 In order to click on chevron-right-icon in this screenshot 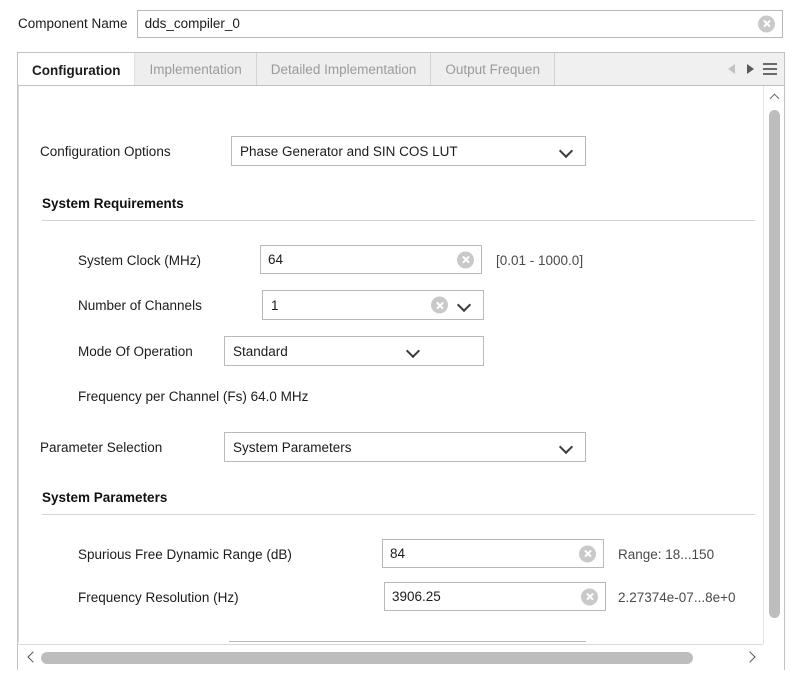, I will do `click(749, 657)`.